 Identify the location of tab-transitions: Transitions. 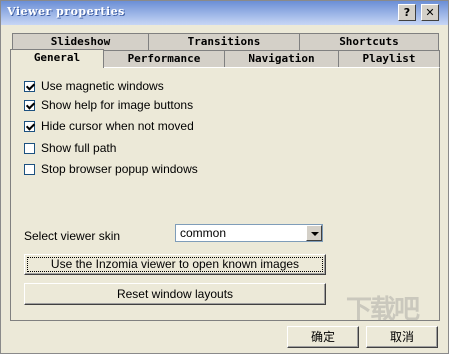
(224, 41).